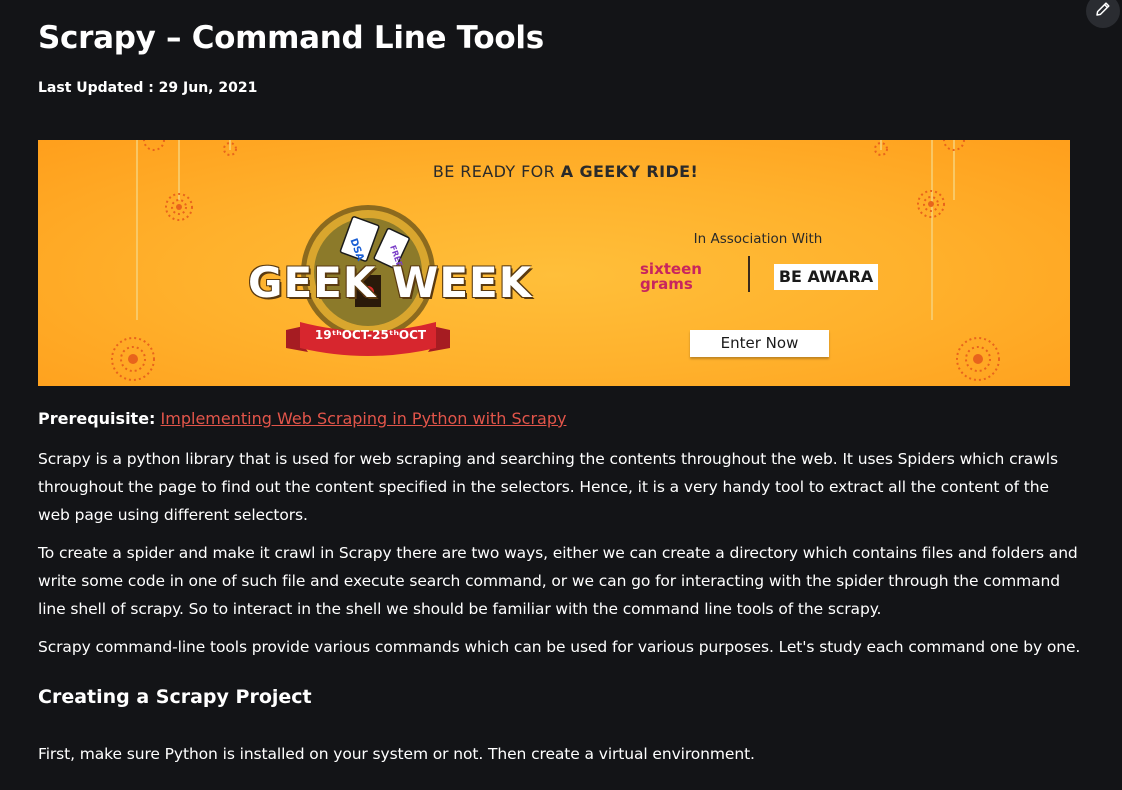 The height and width of the screenshot is (790, 1122). Describe the element at coordinates (148, 88) in the screenshot. I see `last-updated: Last Updated : 29 Jun, 2021` at that location.